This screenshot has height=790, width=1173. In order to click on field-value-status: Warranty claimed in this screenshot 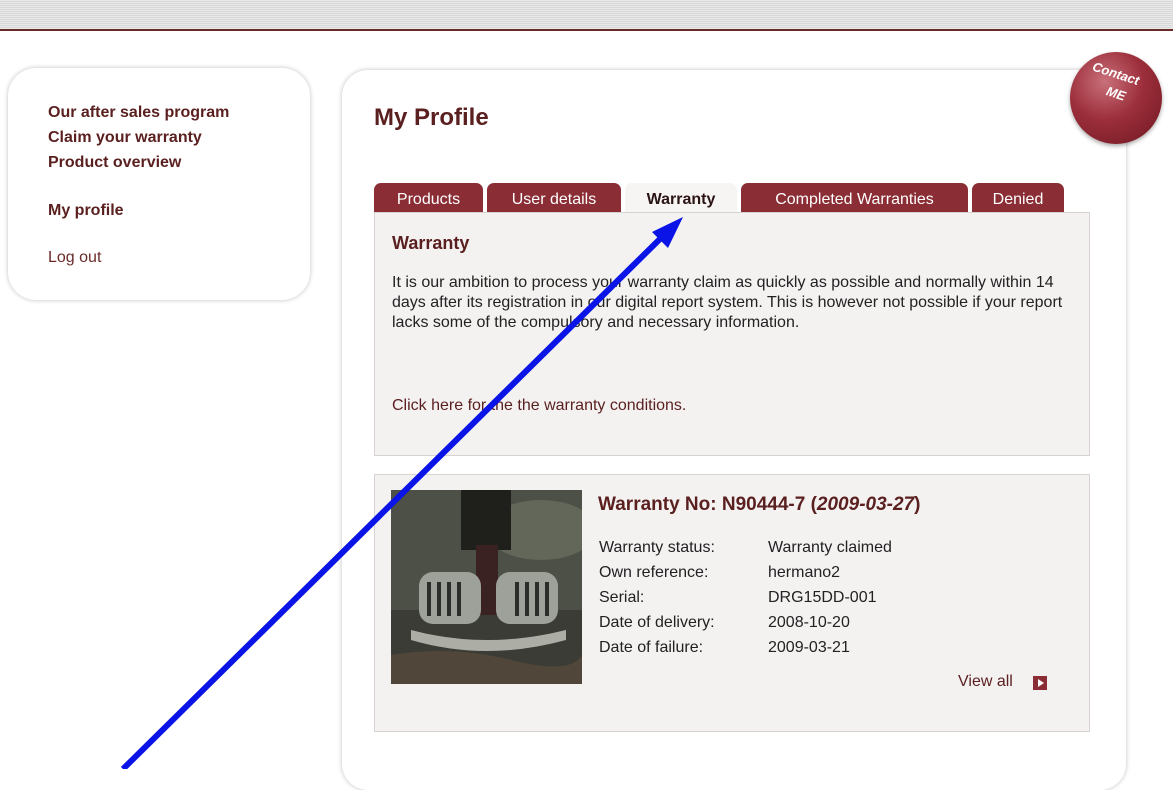, I will do `click(830, 547)`.